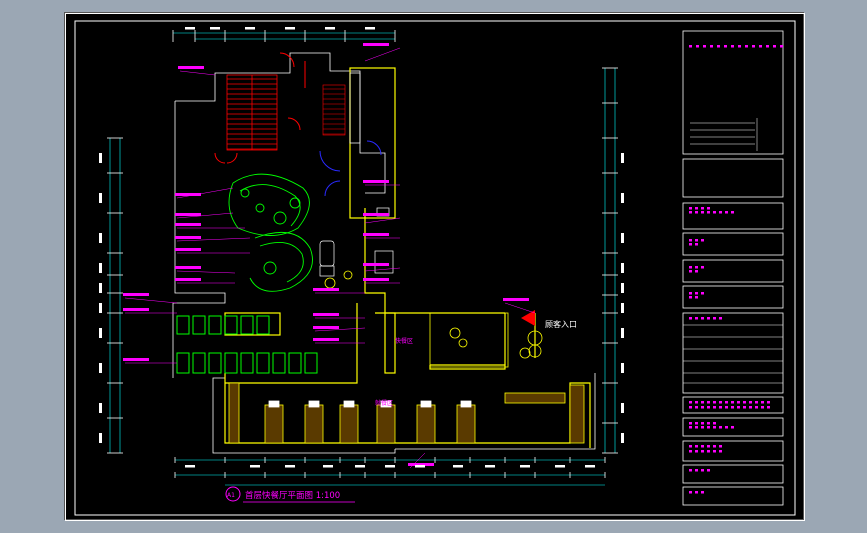 The width and height of the screenshot is (867, 533). Describe the element at coordinates (270, 232) in the screenshot. I see `curved-booths` at that location.